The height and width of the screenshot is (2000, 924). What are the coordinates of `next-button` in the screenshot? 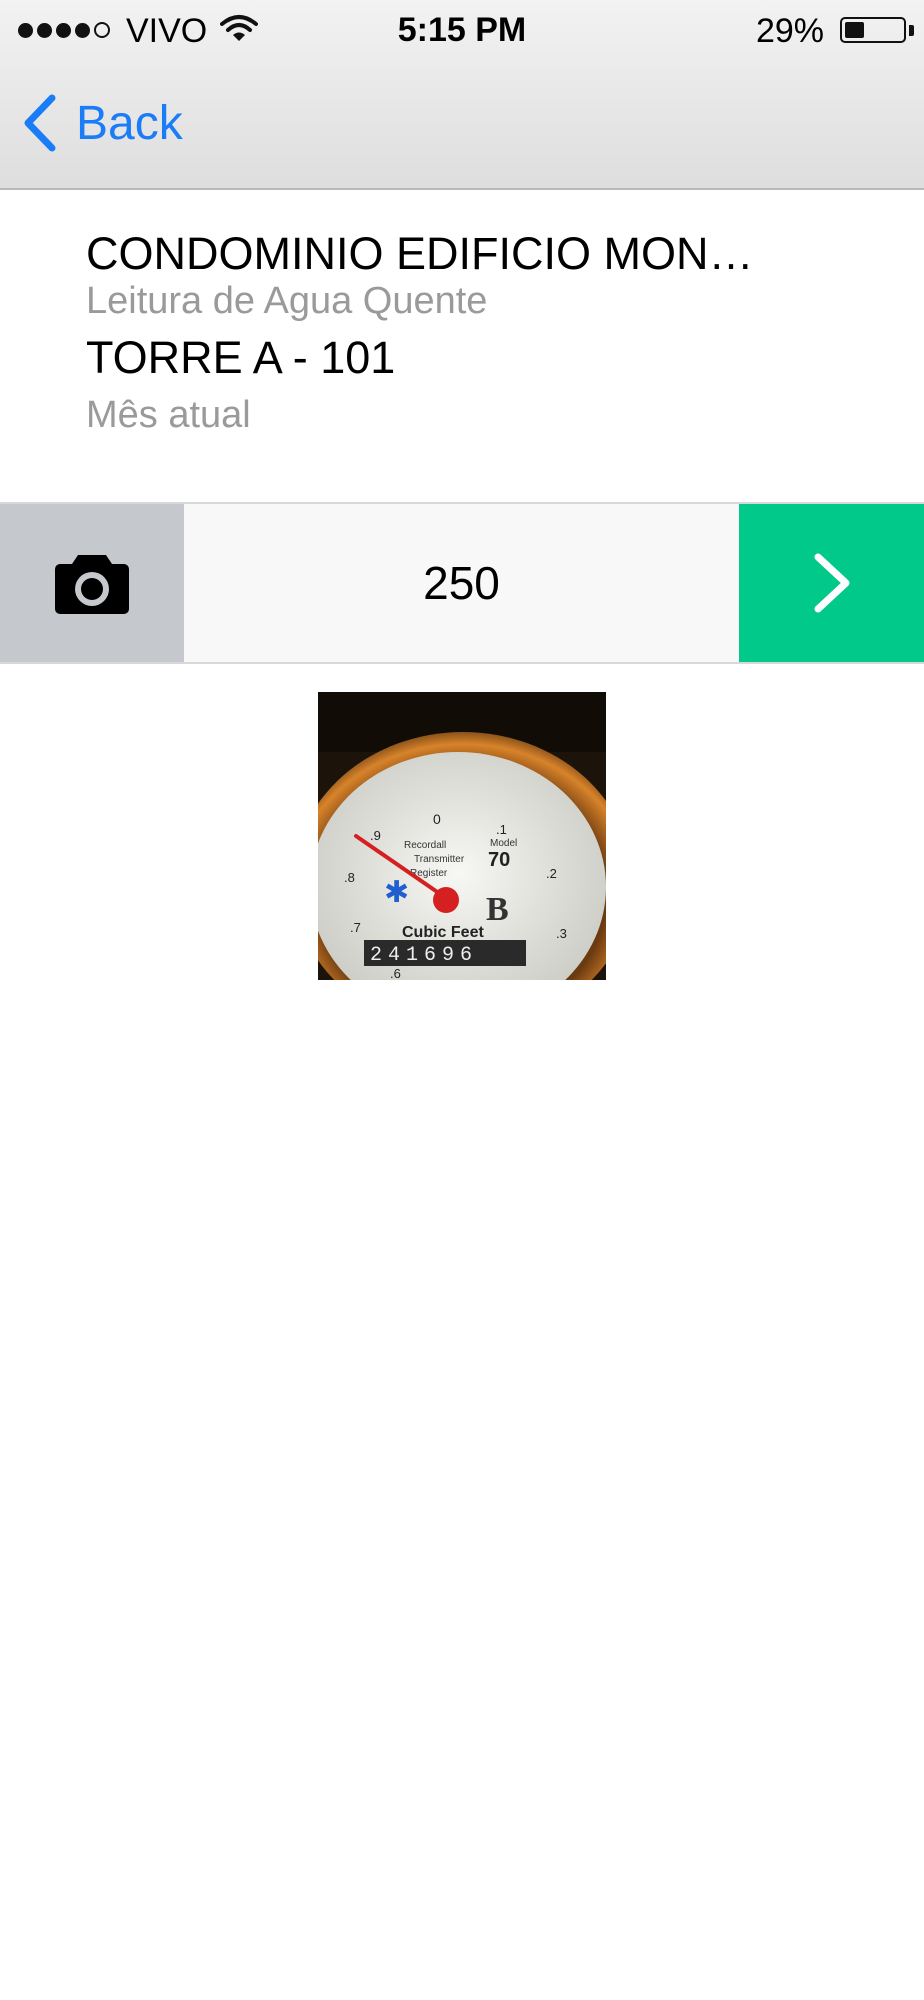 It's located at (831, 583).